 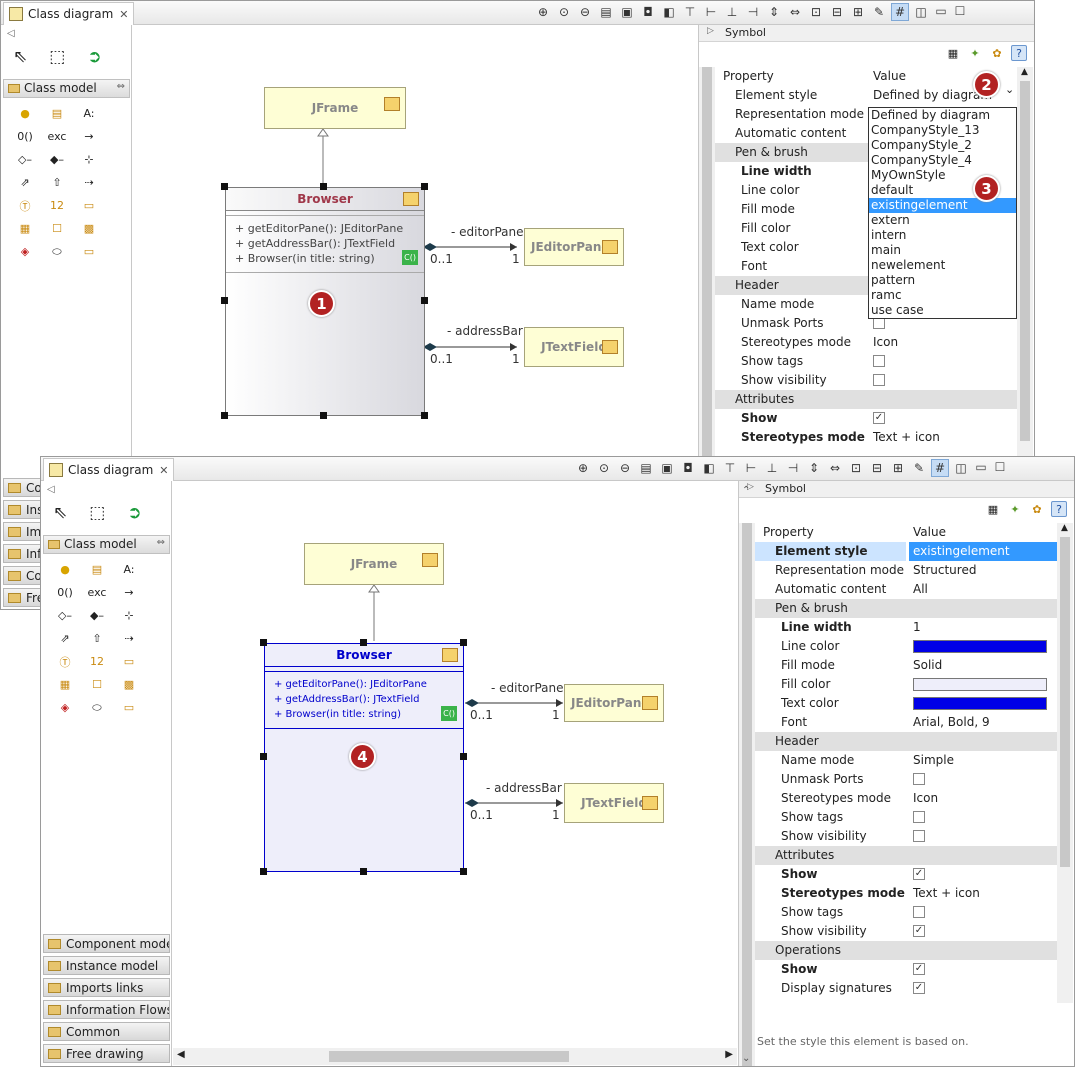 I want to click on property-row: Stereotypes mode Icon, so click(x=866, y=342).